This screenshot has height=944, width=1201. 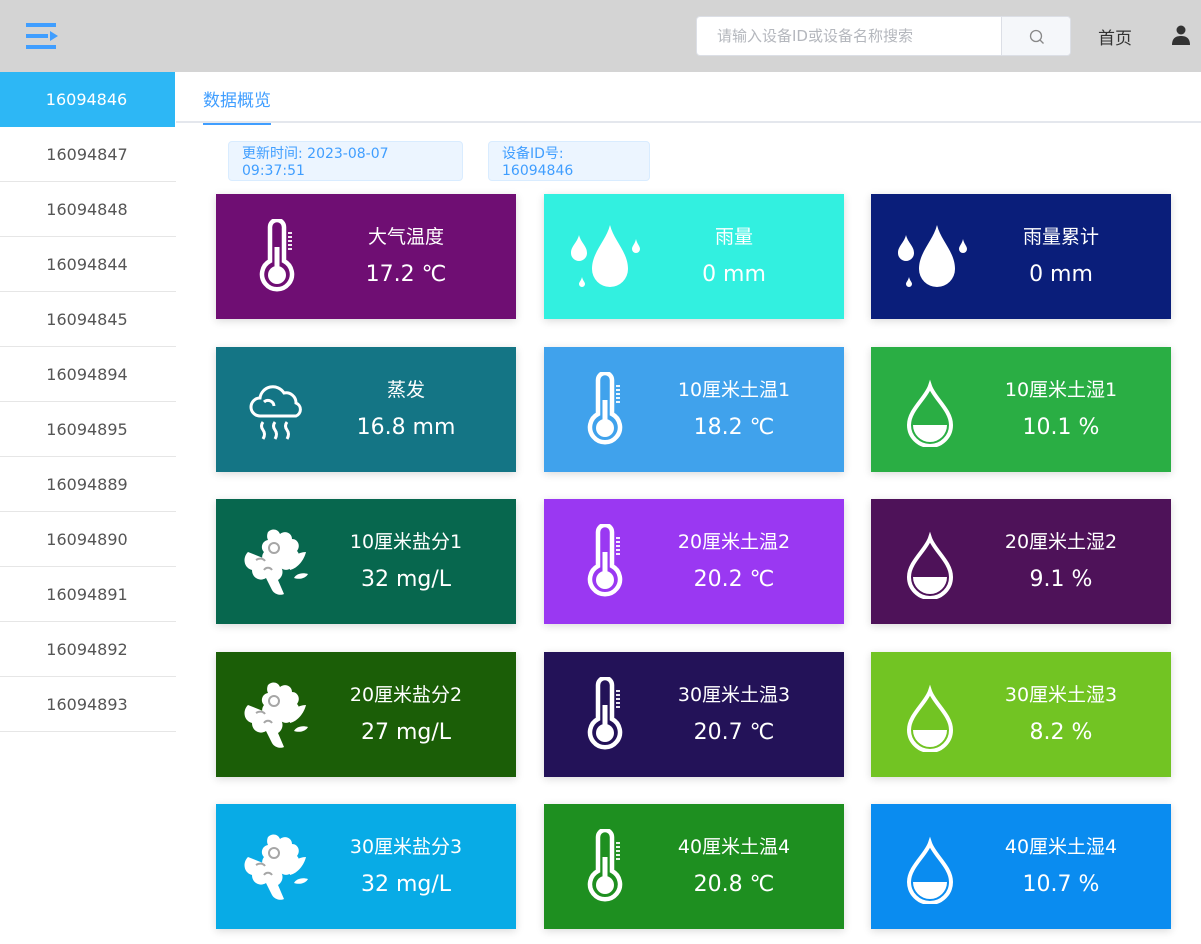 I want to click on sidebar-item-16094893: 16094893, so click(x=88, y=704).